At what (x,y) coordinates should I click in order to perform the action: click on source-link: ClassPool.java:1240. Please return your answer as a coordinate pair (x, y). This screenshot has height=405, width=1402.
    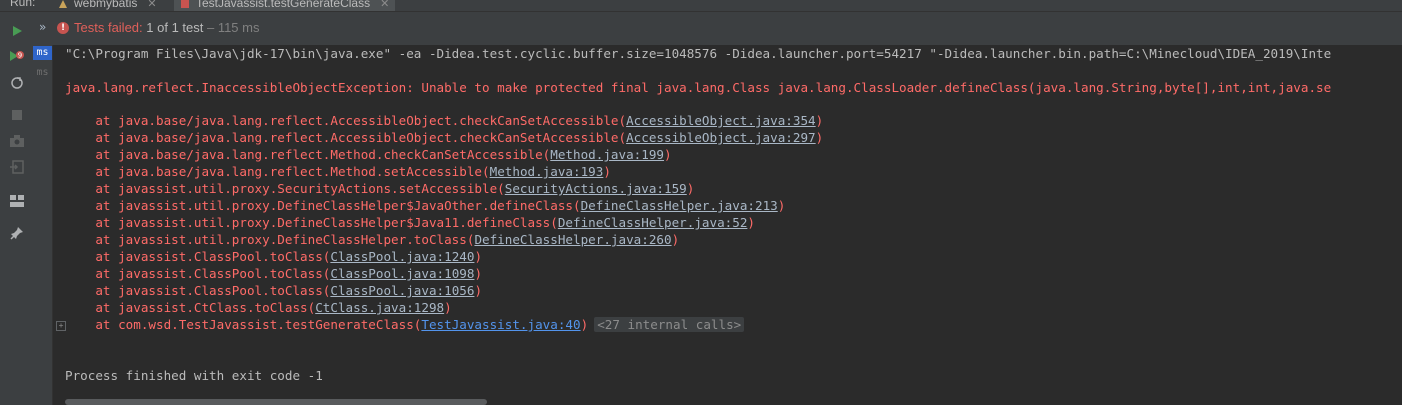
    Looking at the image, I should click on (402, 256).